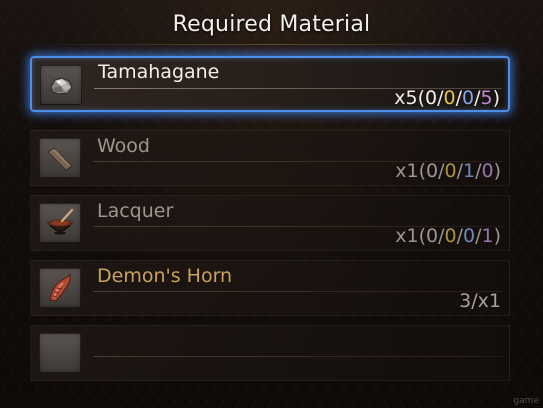  Describe the element at coordinates (60, 353) in the screenshot. I see `empty-slot` at that location.